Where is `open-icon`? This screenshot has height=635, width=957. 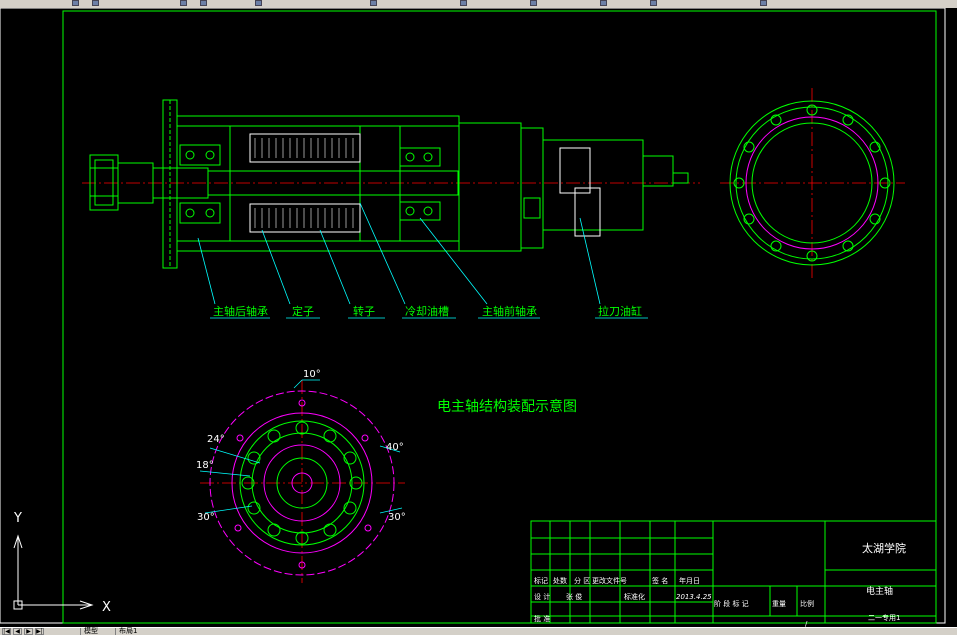 open-icon is located at coordinates (75, 3).